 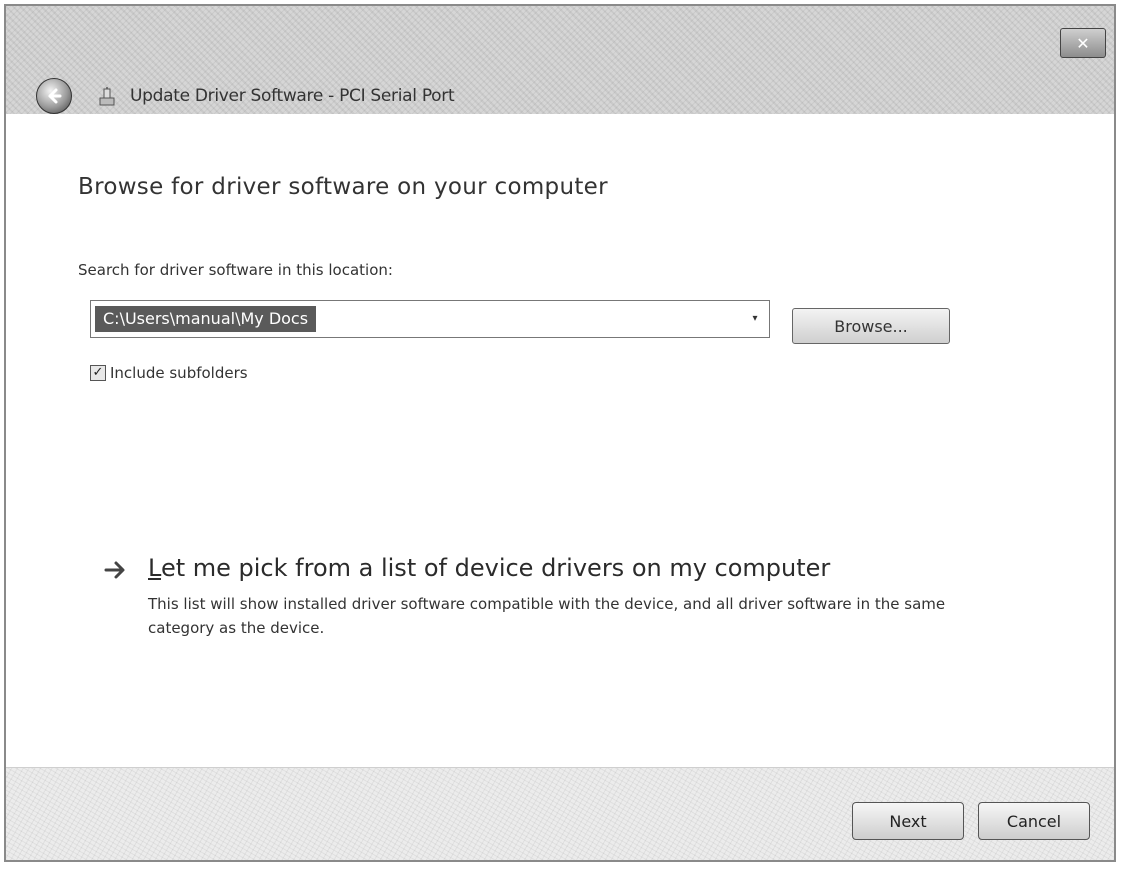 What do you see at coordinates (206, 319) in the screenshot?
I see `location-input-value: C:\Users\manual\My Docs` at bounding box center [206, 319].